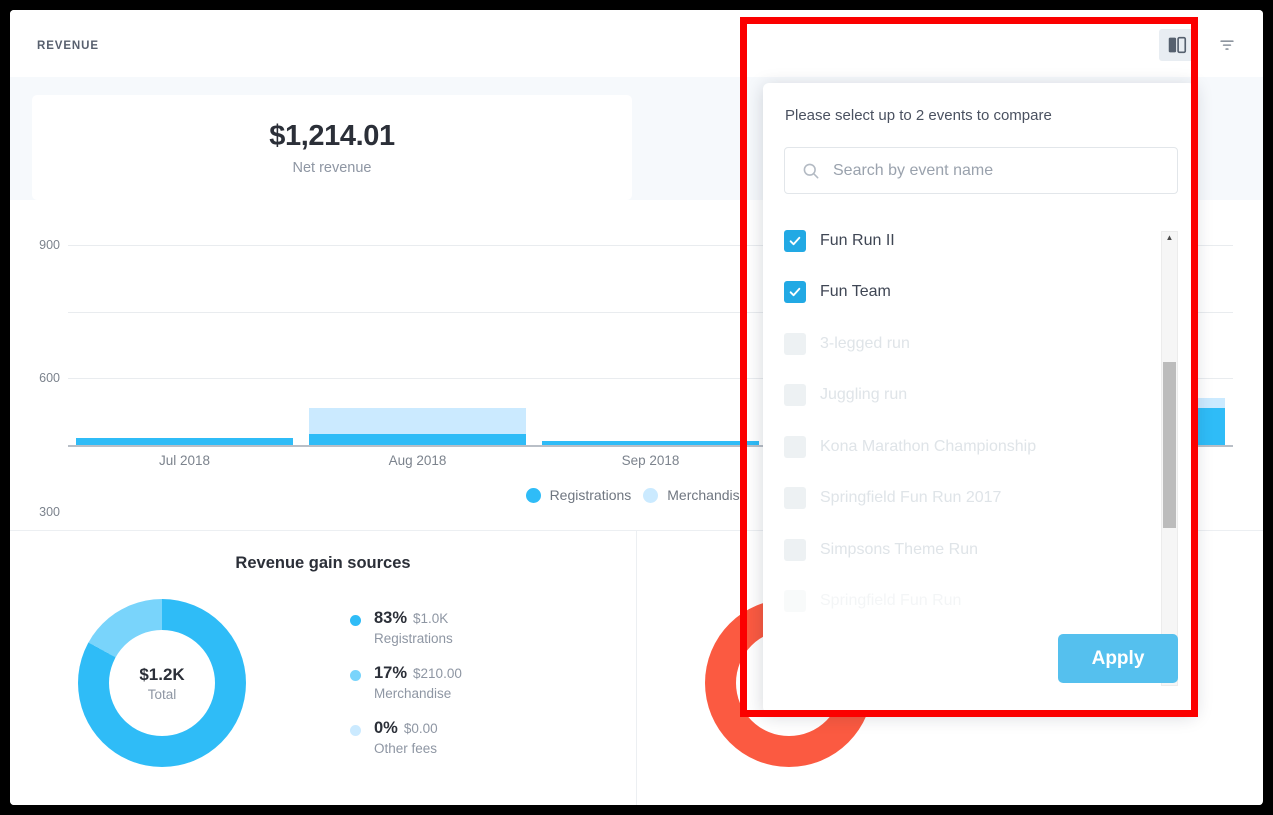 The image size is (1273, 815). What do you see at coordinates (811, 170) in the screenshot?
I see `search-icon` at bounding box center [811, 170].